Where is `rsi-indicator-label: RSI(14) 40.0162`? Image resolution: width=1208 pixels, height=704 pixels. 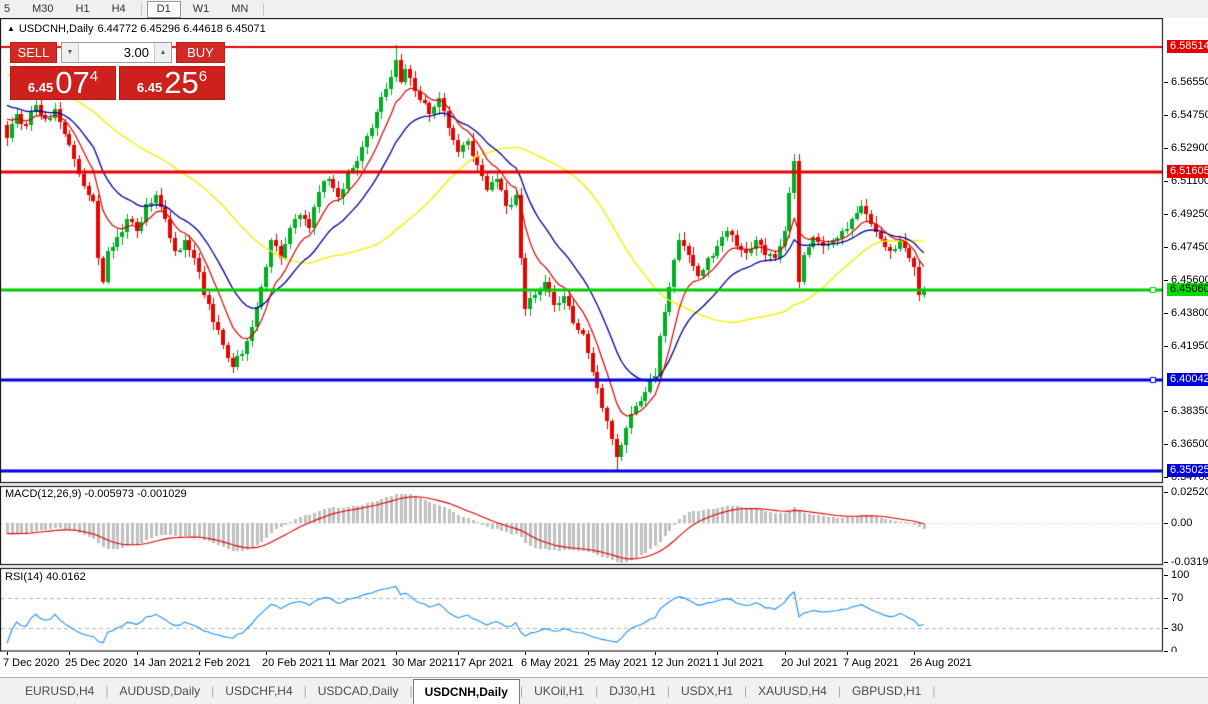
rsi-indicator-label: RSI(14) 40.0162 is located at coordinates (45, 577).